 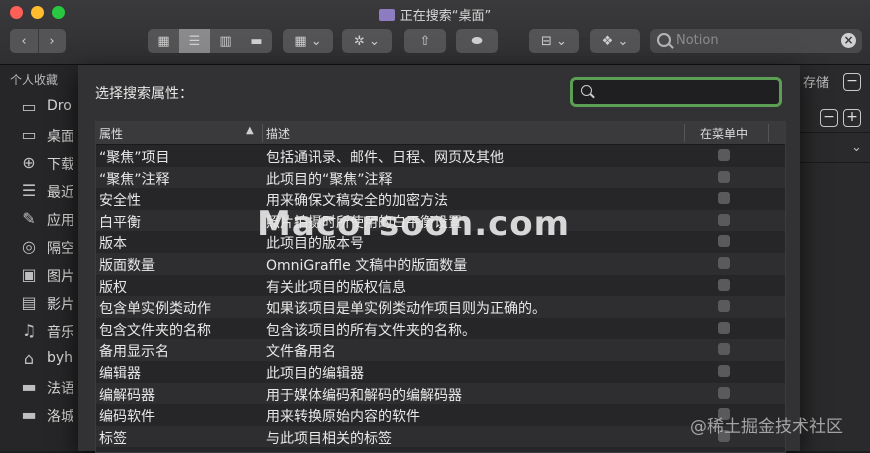 I want to click on sidebar-item: ⊕ 下载, so click(x=39, y=163).